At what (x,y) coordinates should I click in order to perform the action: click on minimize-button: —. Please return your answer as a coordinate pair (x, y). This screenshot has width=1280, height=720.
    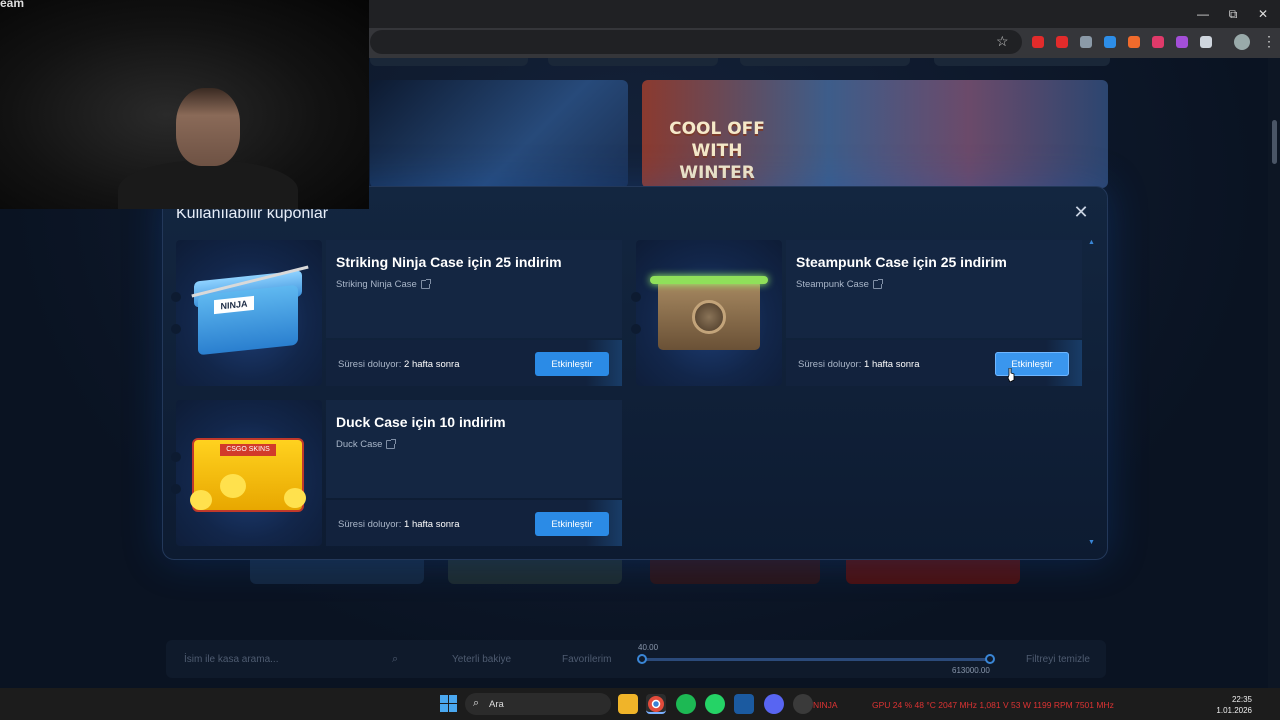
    Looking at the image, I should click on (1203, 14).